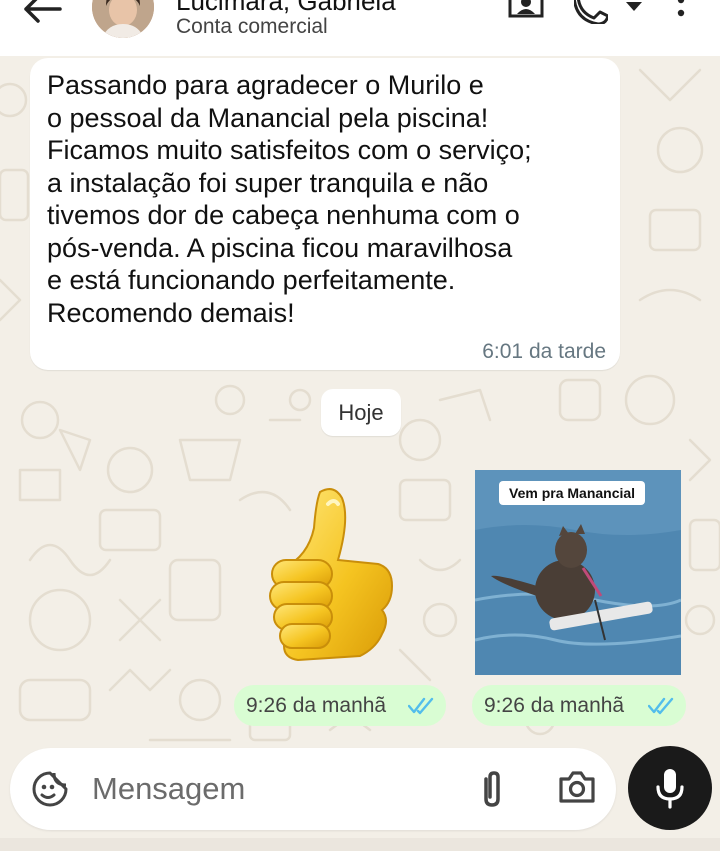 The image size is (720, 851). Describe the element at coordinates (42, 12) in the screenshot. I see `back-arrow-icon` at that location.